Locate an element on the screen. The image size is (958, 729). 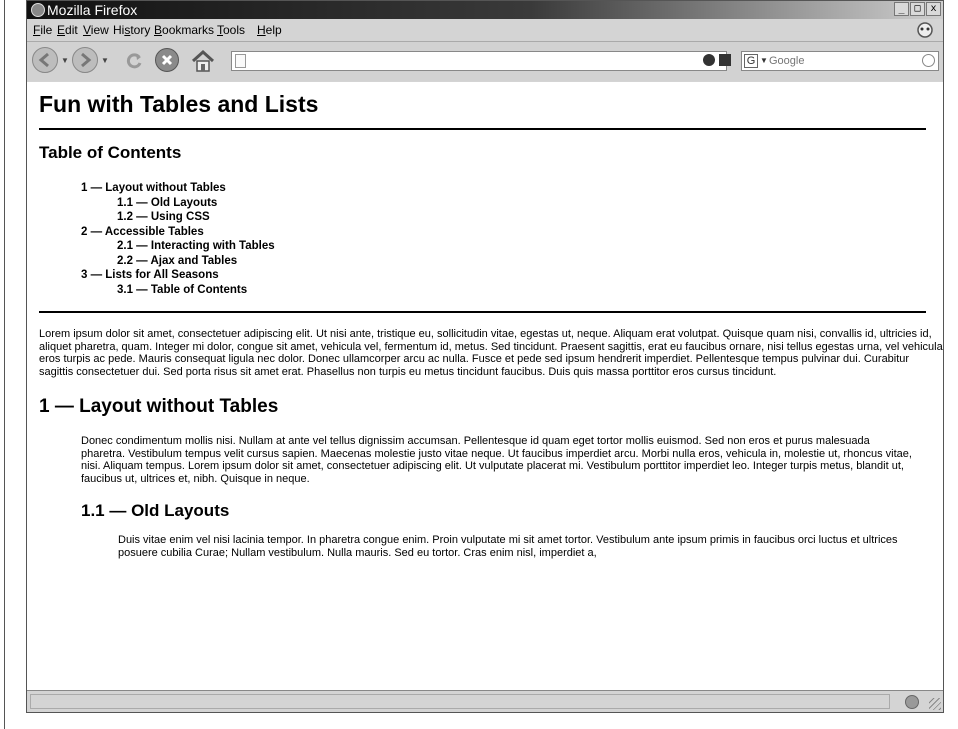
toc-item: 2.1 — Interacting with Tables is located at coordinates (526, 246).